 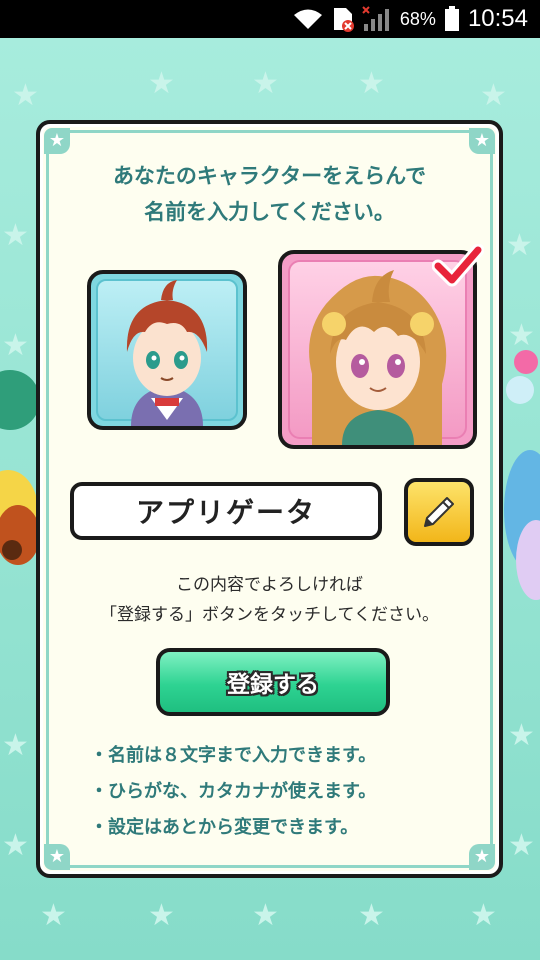 What do you see at coordinates (343, 19) in the screenshot?
I see `sim-error-icon` at bounding box center [343, 19].